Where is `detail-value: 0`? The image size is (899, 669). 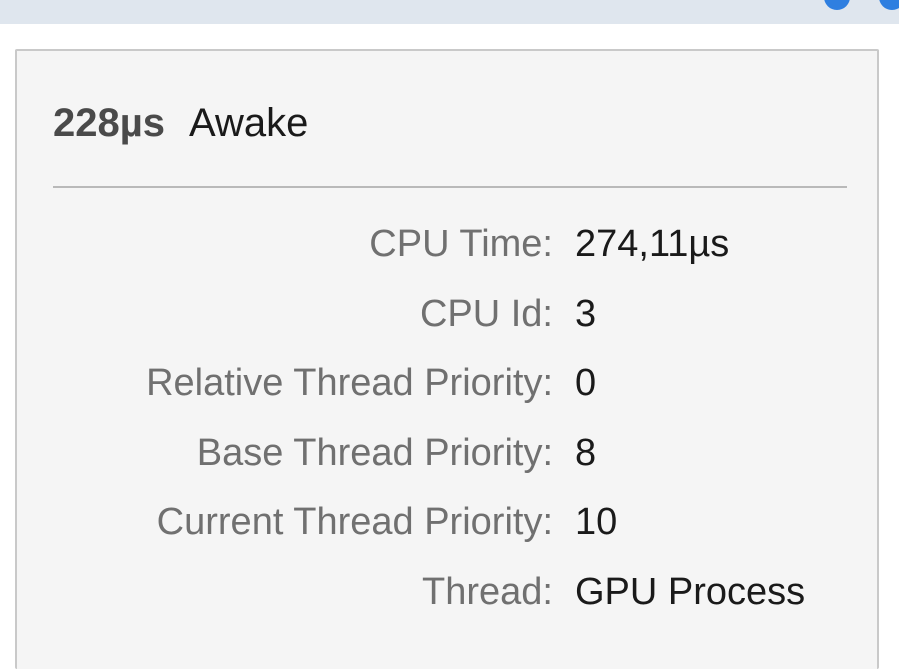
detail-value: 0 is located at coordinates (586, 383).